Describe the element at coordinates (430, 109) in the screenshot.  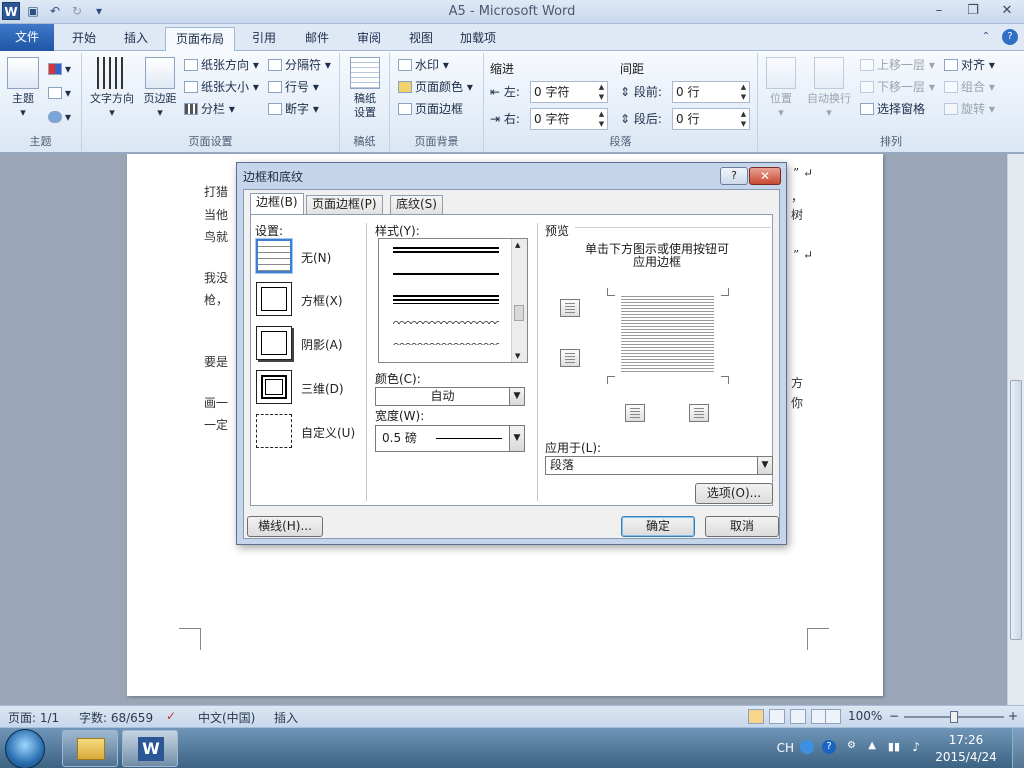
I see `page-borders-button: 页面边框` at that location.